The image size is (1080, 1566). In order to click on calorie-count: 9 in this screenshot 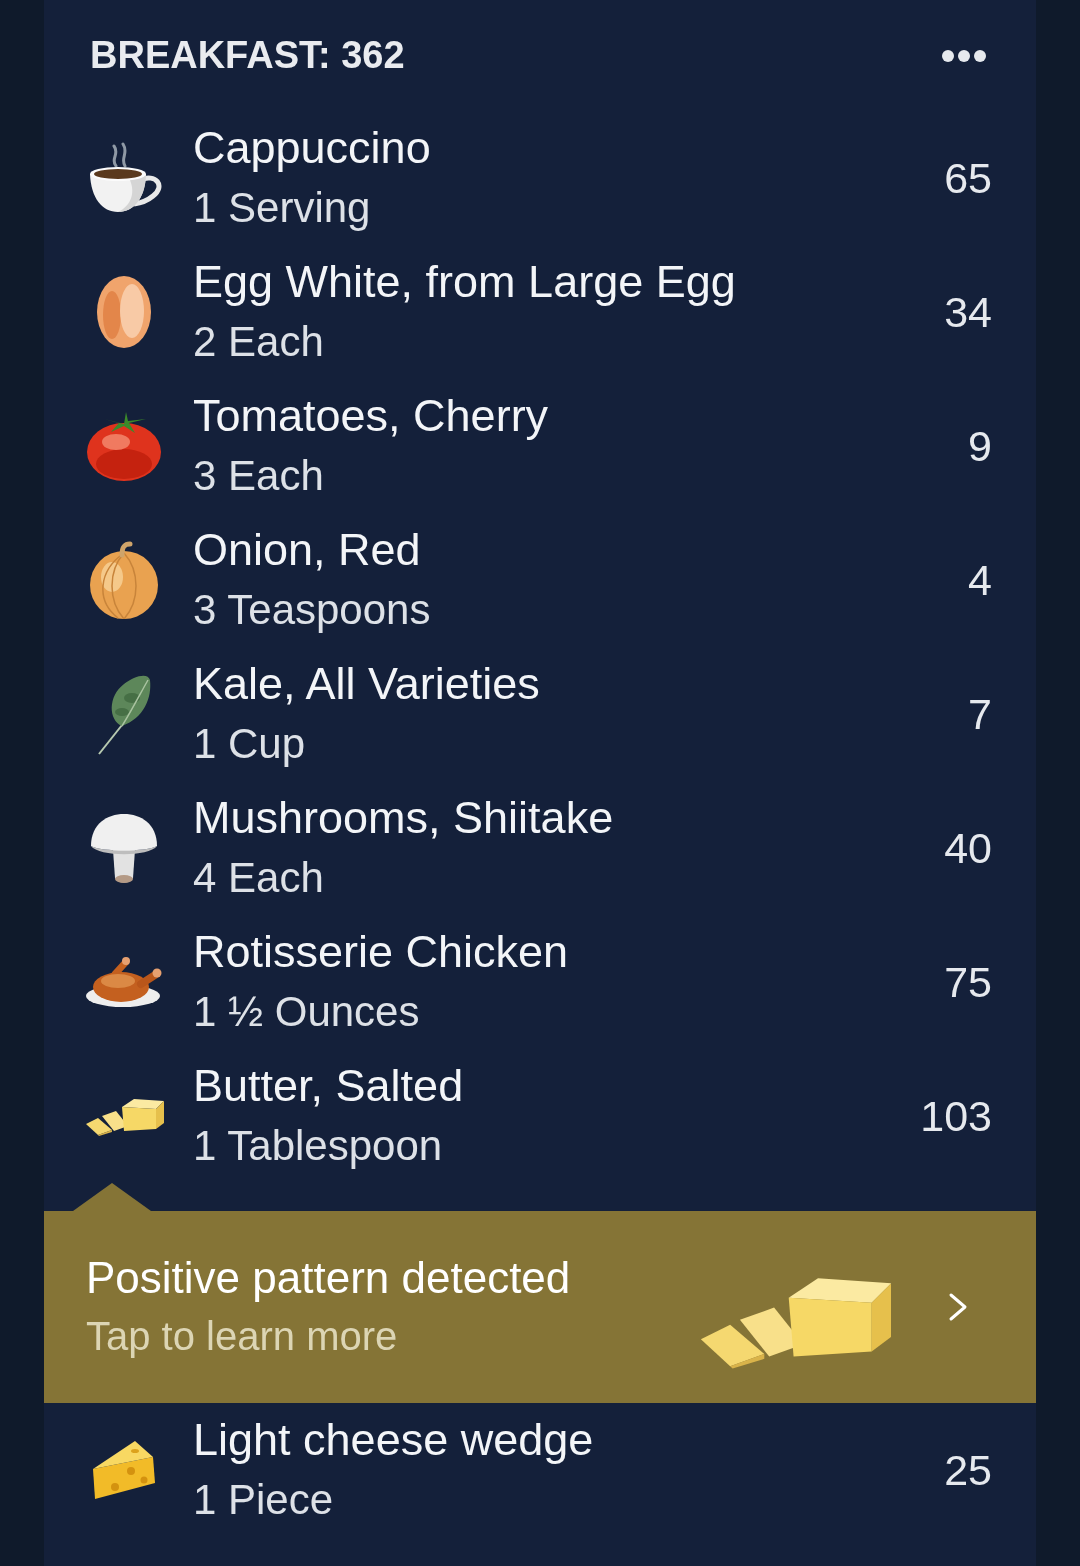, I will do `click(980, 446)`.